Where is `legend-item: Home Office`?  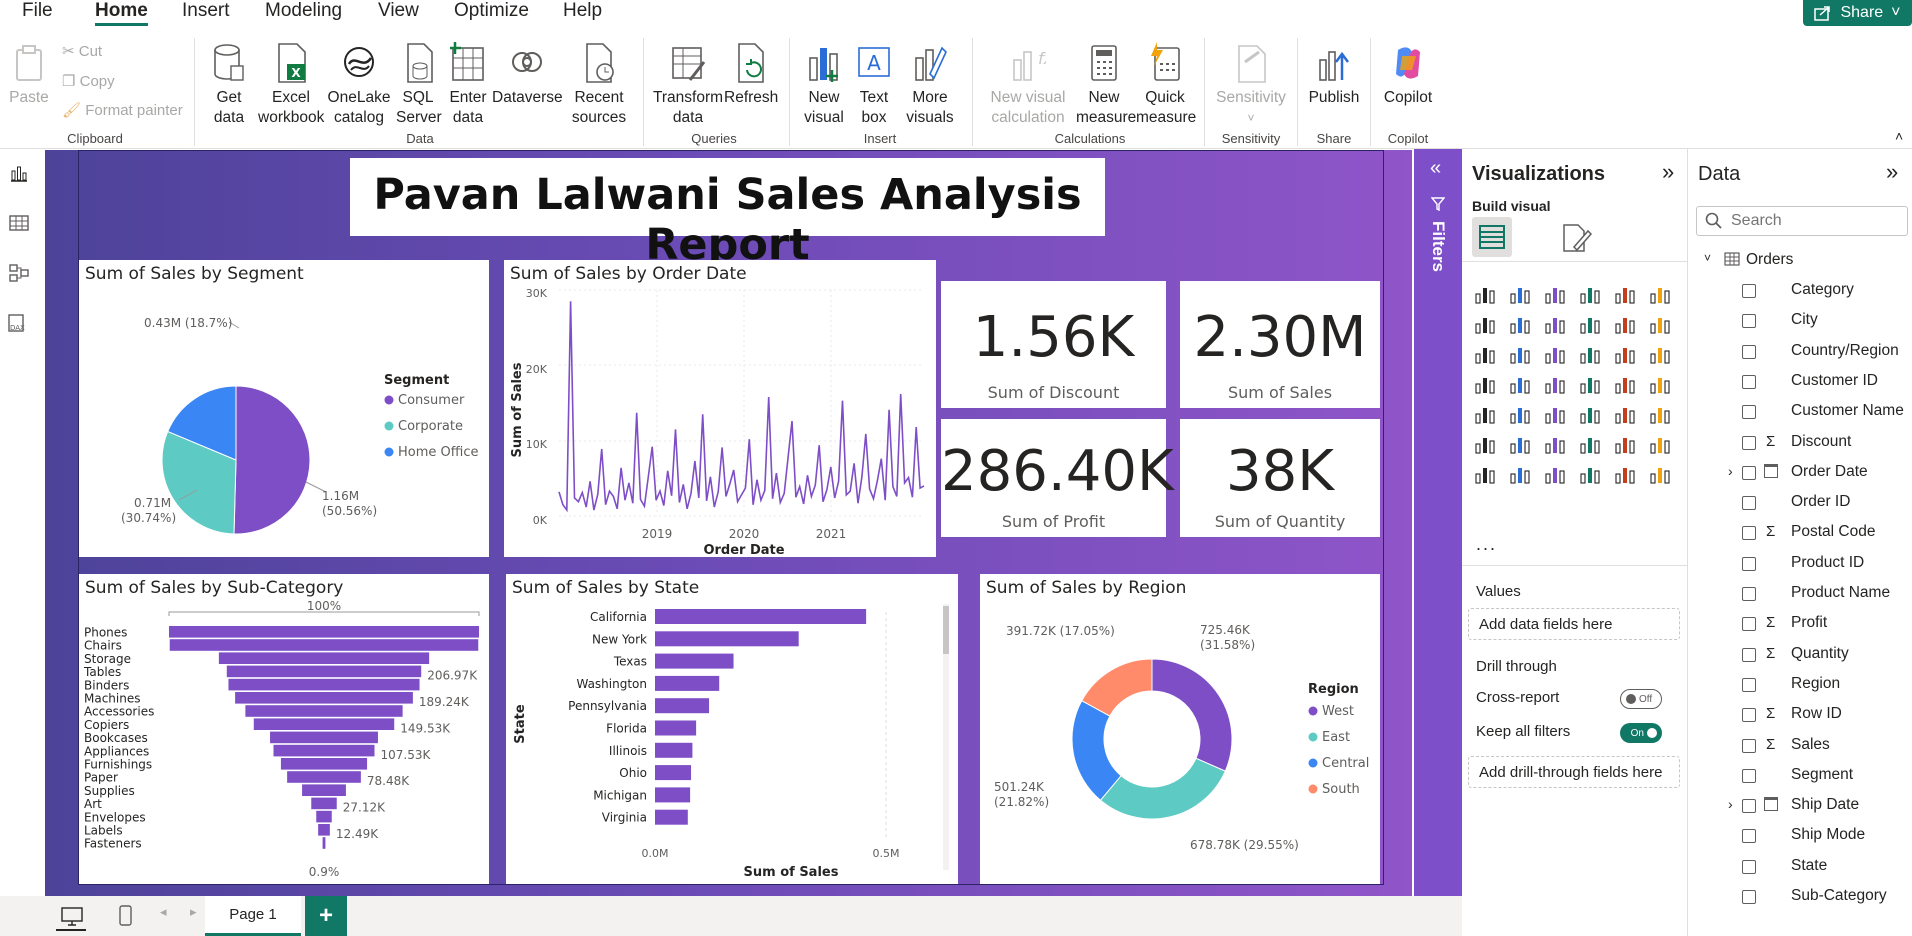 legend-item: Home Office is located at coordinates (438, 452).